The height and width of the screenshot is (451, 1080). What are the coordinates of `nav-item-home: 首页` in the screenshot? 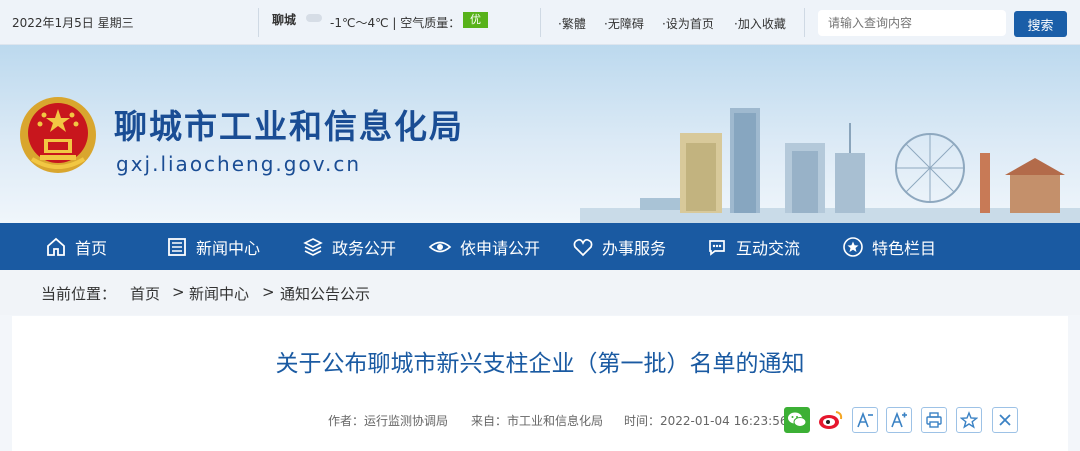 It's located at (76, 246).